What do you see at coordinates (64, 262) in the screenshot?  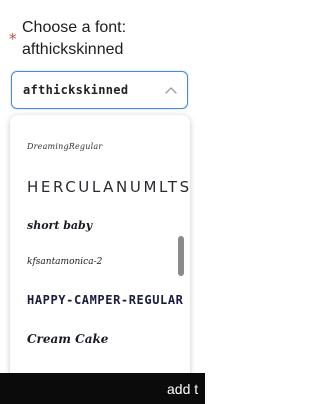 I see `font-option: kfsantamonica-2` at bounding box center [64, 262].